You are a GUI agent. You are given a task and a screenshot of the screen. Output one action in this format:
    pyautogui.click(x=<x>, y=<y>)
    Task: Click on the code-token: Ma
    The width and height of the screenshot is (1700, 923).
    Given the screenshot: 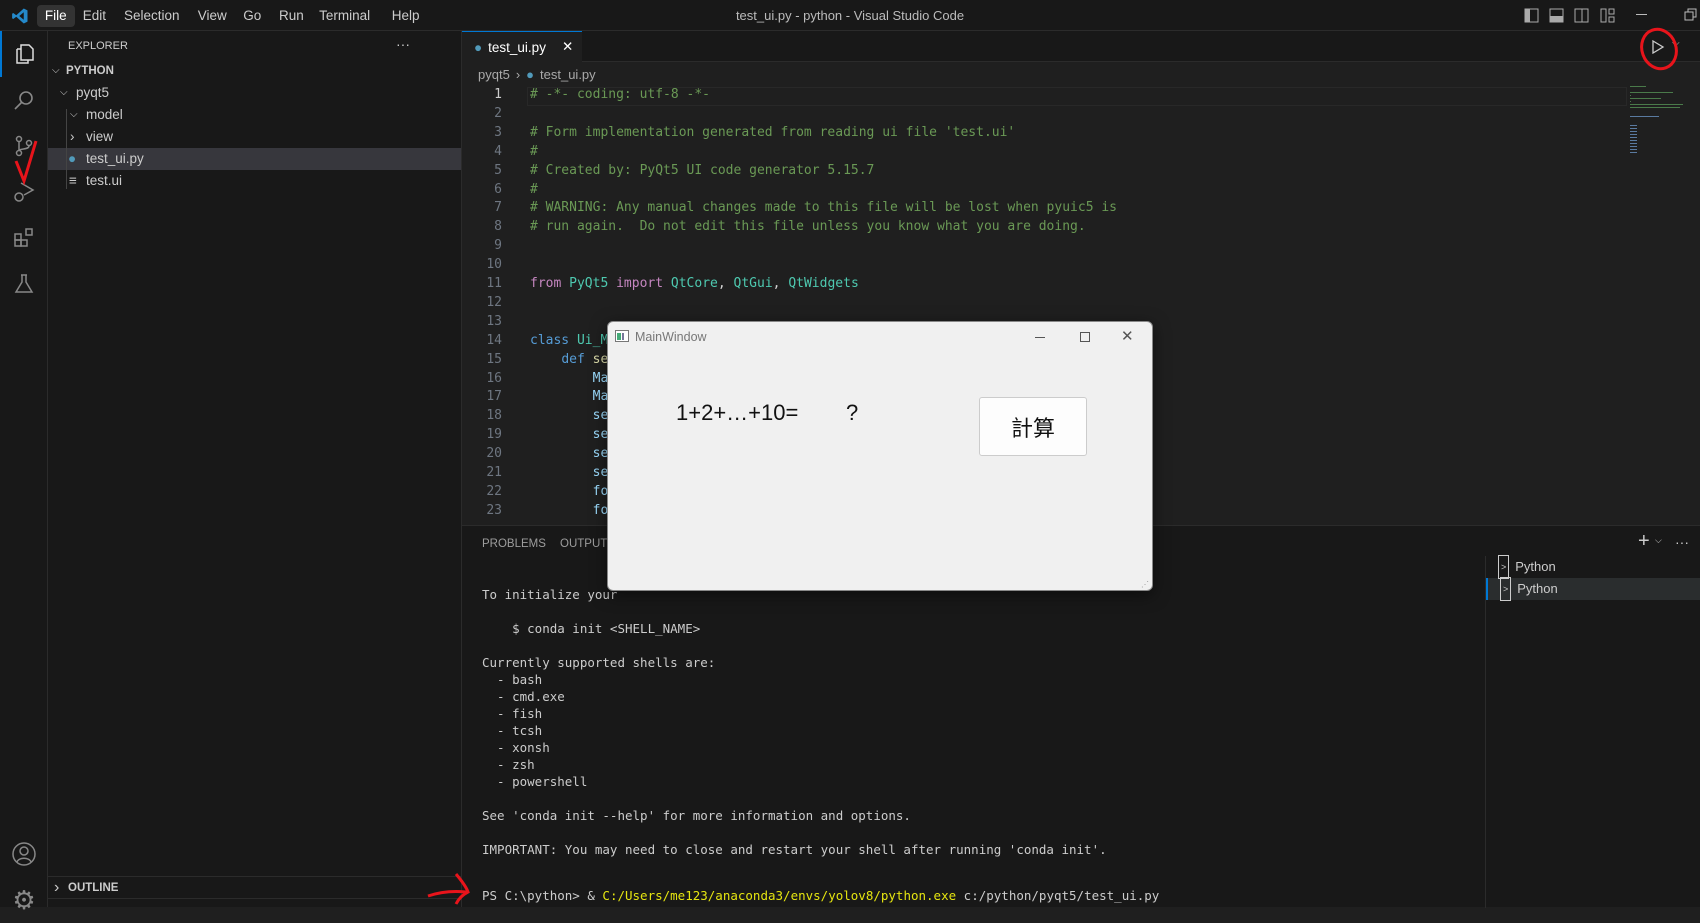 What is the action you would take?
    pyautogui.click(x=600, y=397)
    